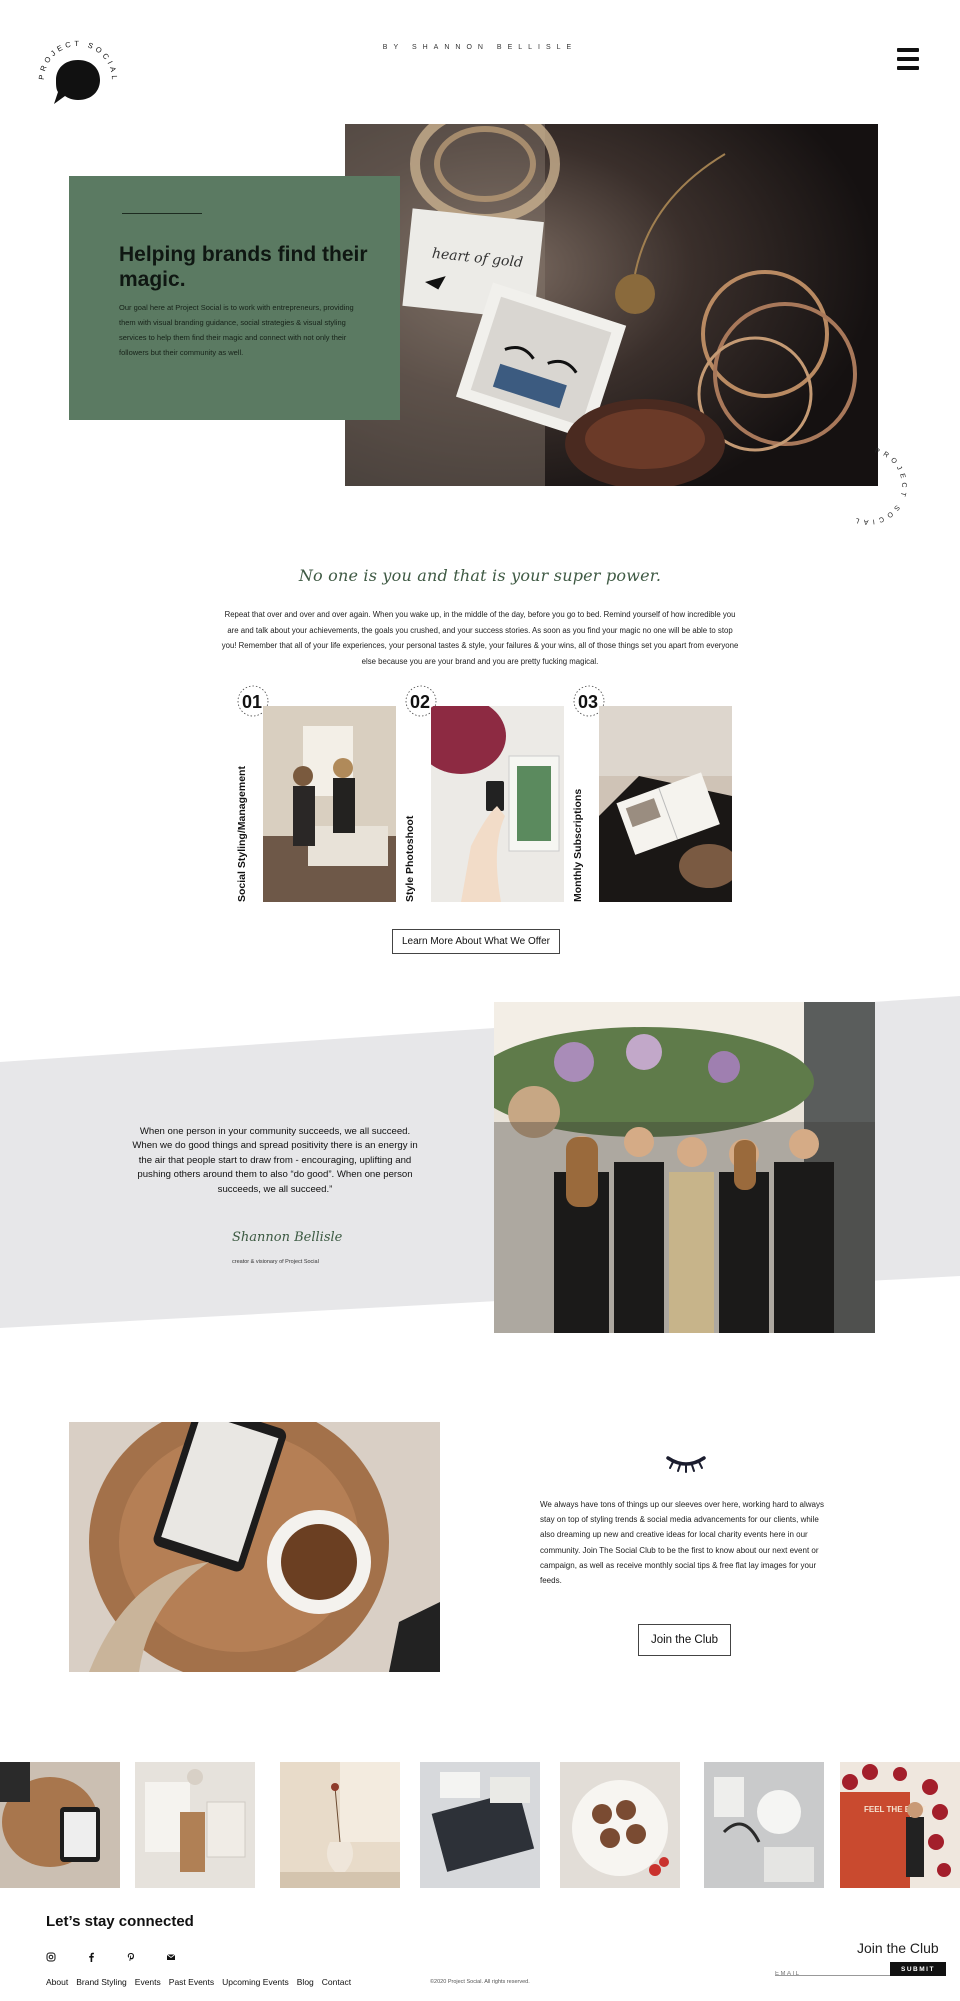 The width and height of the screenshot is (960, 2001). I want to click on hero-flatlay-photo: heart of gold, so click(611, 305).